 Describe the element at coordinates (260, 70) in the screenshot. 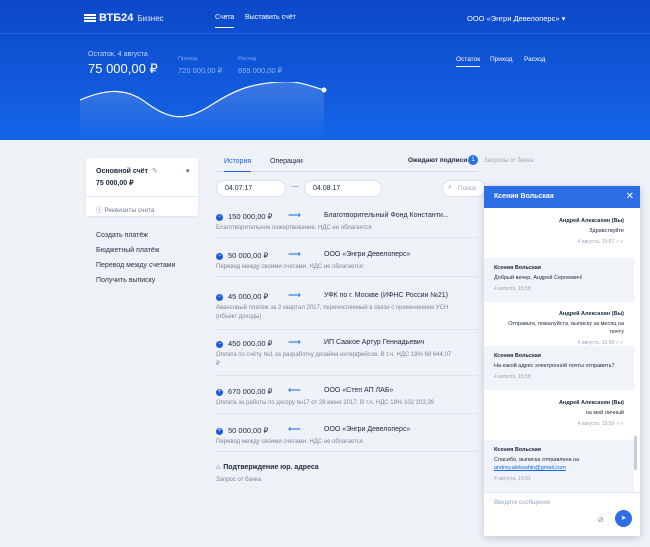

I see `expense-value: 695 000,00 ₽` at that location.